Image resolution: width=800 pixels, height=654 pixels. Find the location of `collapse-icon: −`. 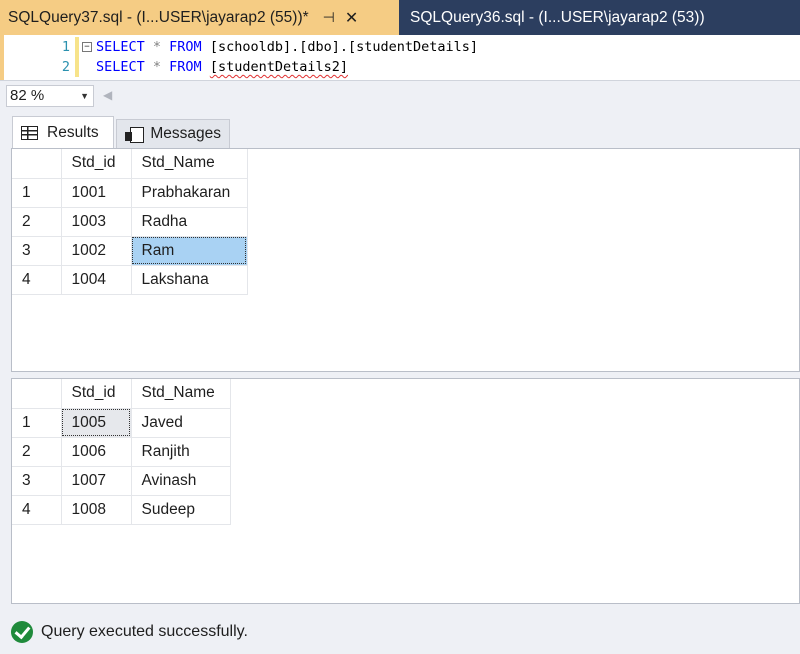

collapse-icon: − is located at coordinates (87, 47).